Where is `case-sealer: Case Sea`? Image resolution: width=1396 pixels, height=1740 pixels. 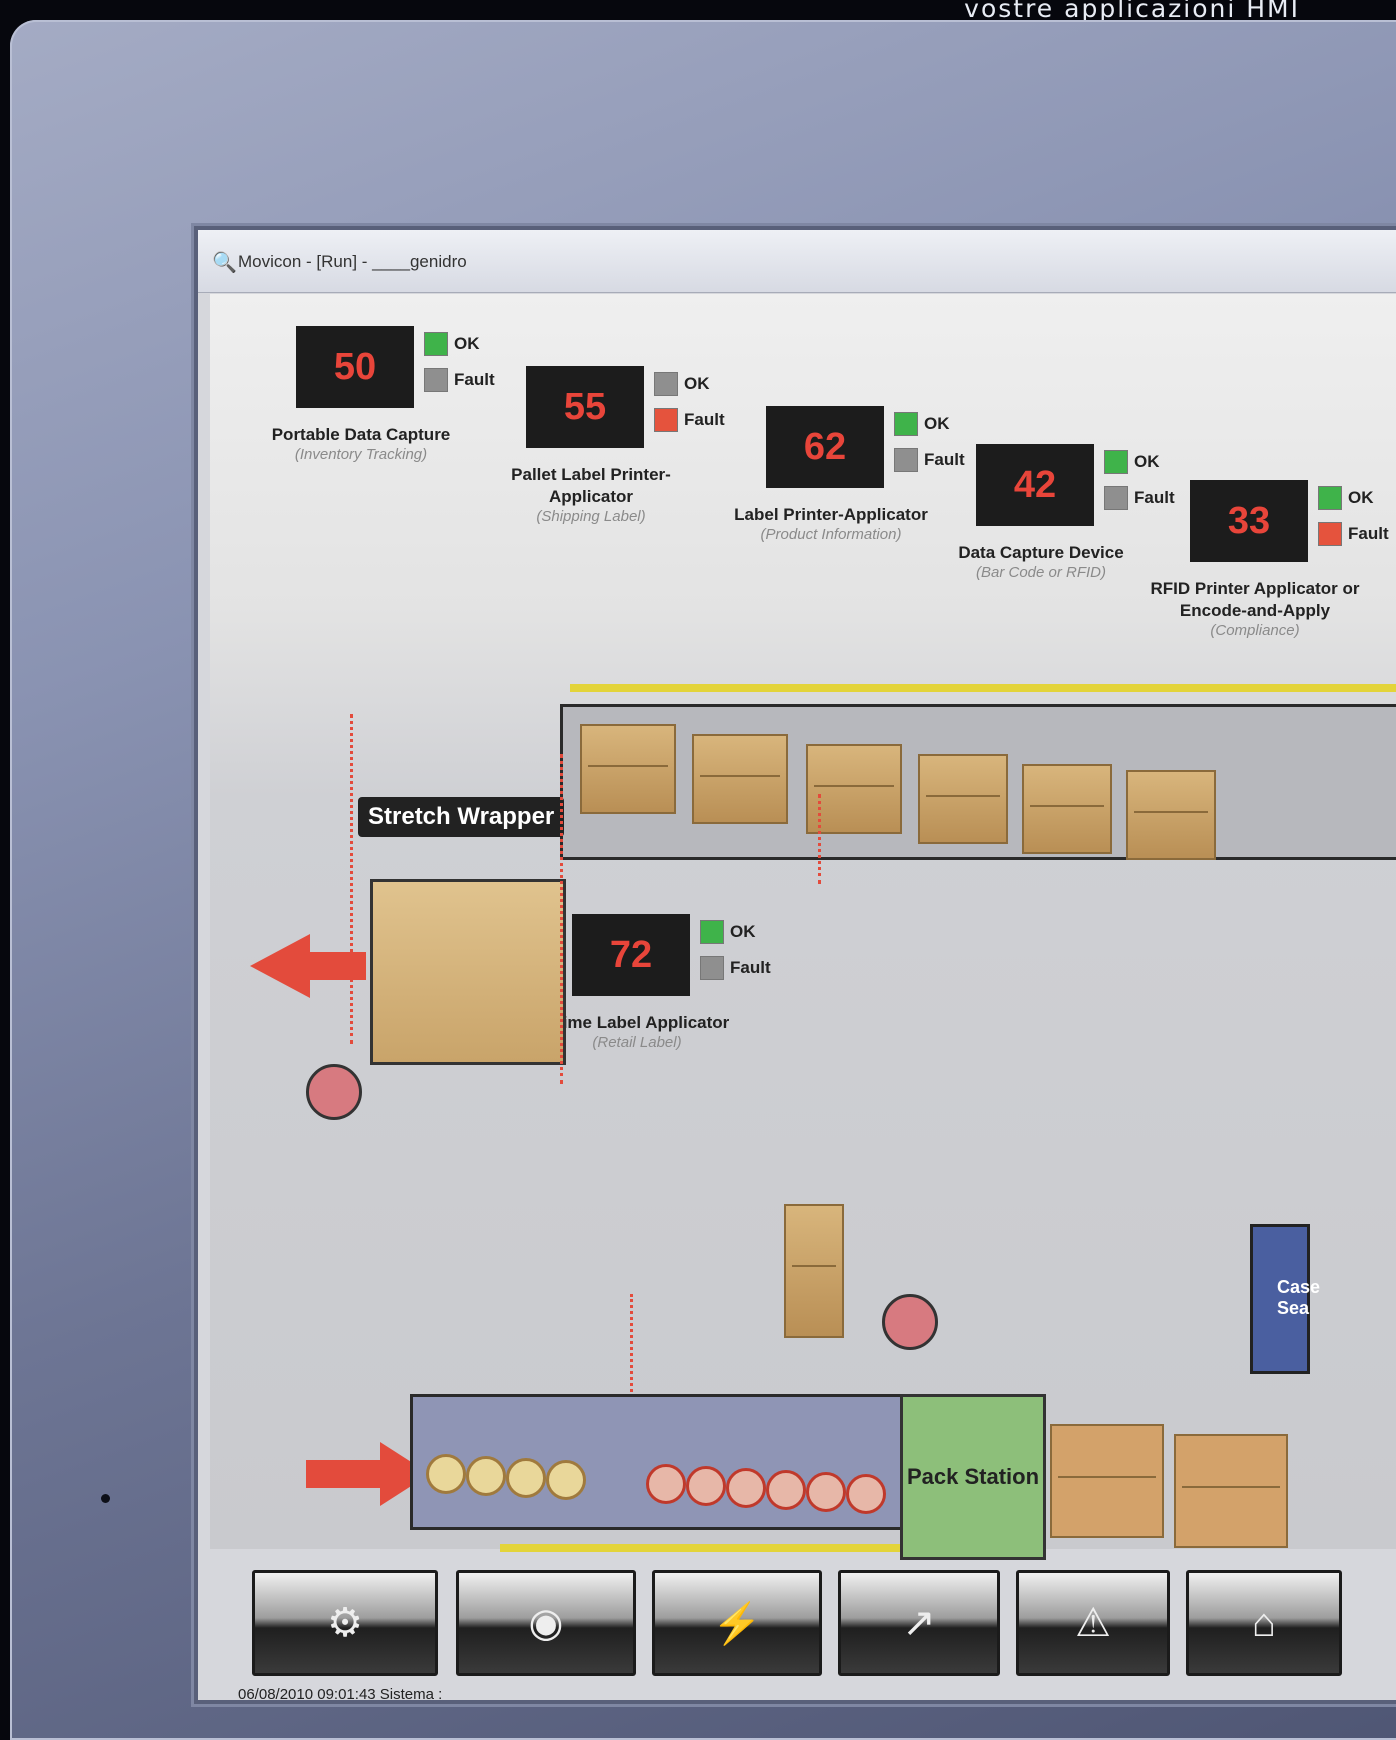 case-sealer: Case Sea is located at coordinates (1285, 1299).